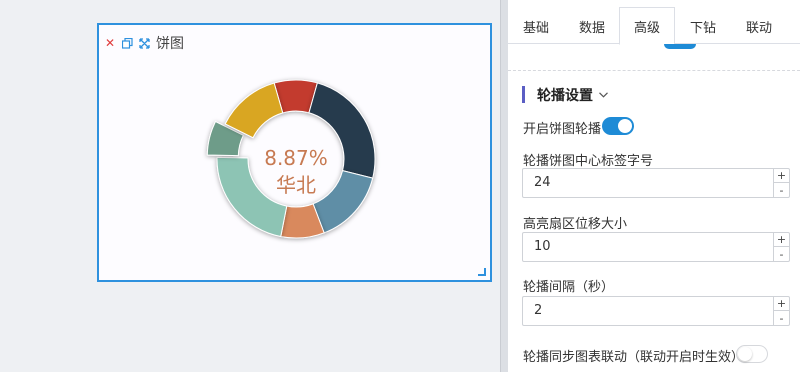 The height and width of the screenshot is (372, 800). What do you see at coordinates (588, 161) in the screenshot?
I see `font-size-label: 轮播饼图中心标签字号` at bounding box center [588, 161].